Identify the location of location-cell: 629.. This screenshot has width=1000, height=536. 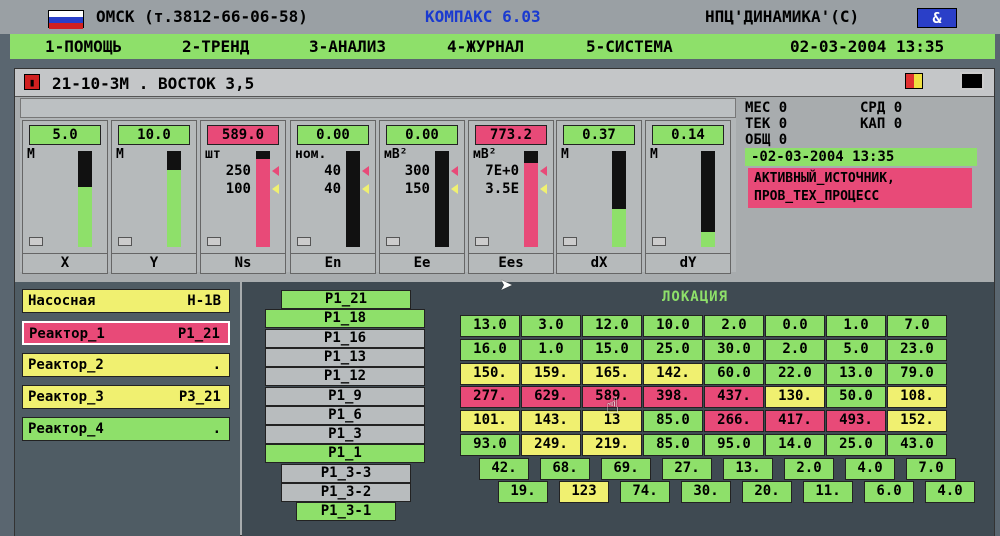
(551, 397).